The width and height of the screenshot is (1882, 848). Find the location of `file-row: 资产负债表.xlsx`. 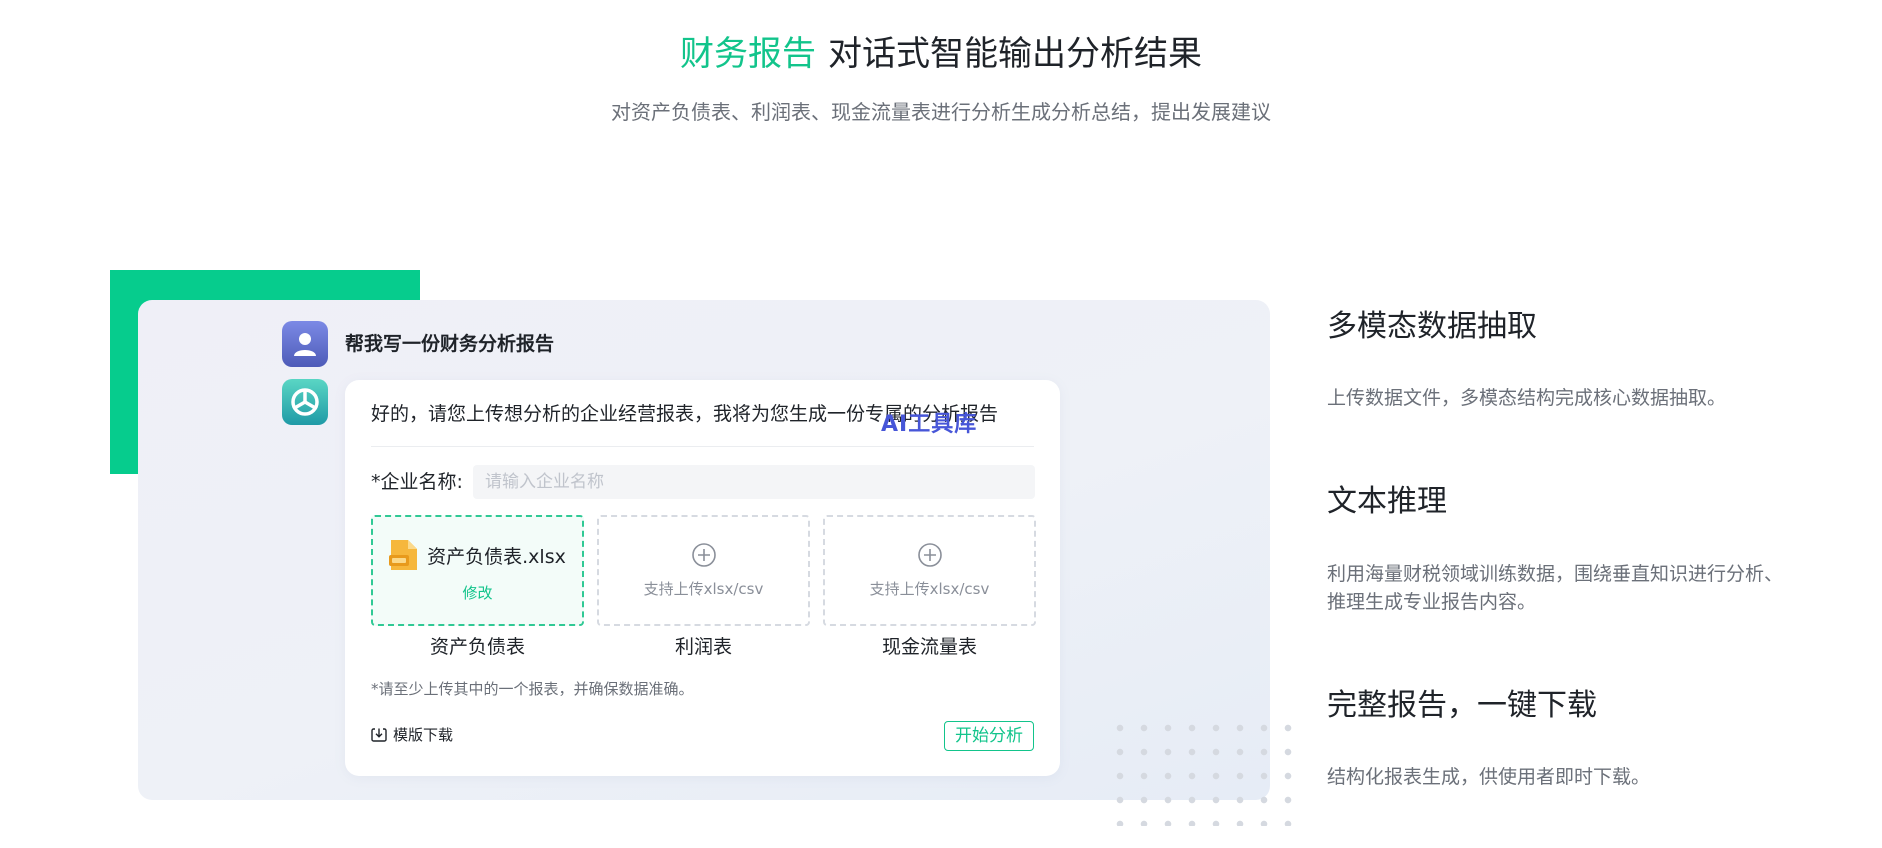

file-row: 资产负债表.xlsx is located at coordinates (477, 555).